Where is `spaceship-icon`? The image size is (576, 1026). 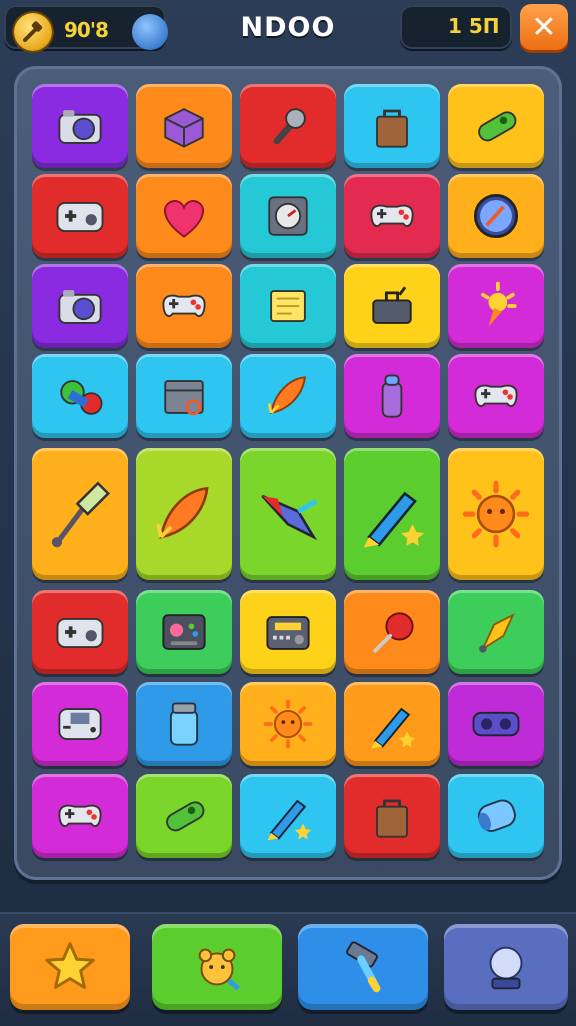
spaceship-icon is located at coordinates (288, 514).